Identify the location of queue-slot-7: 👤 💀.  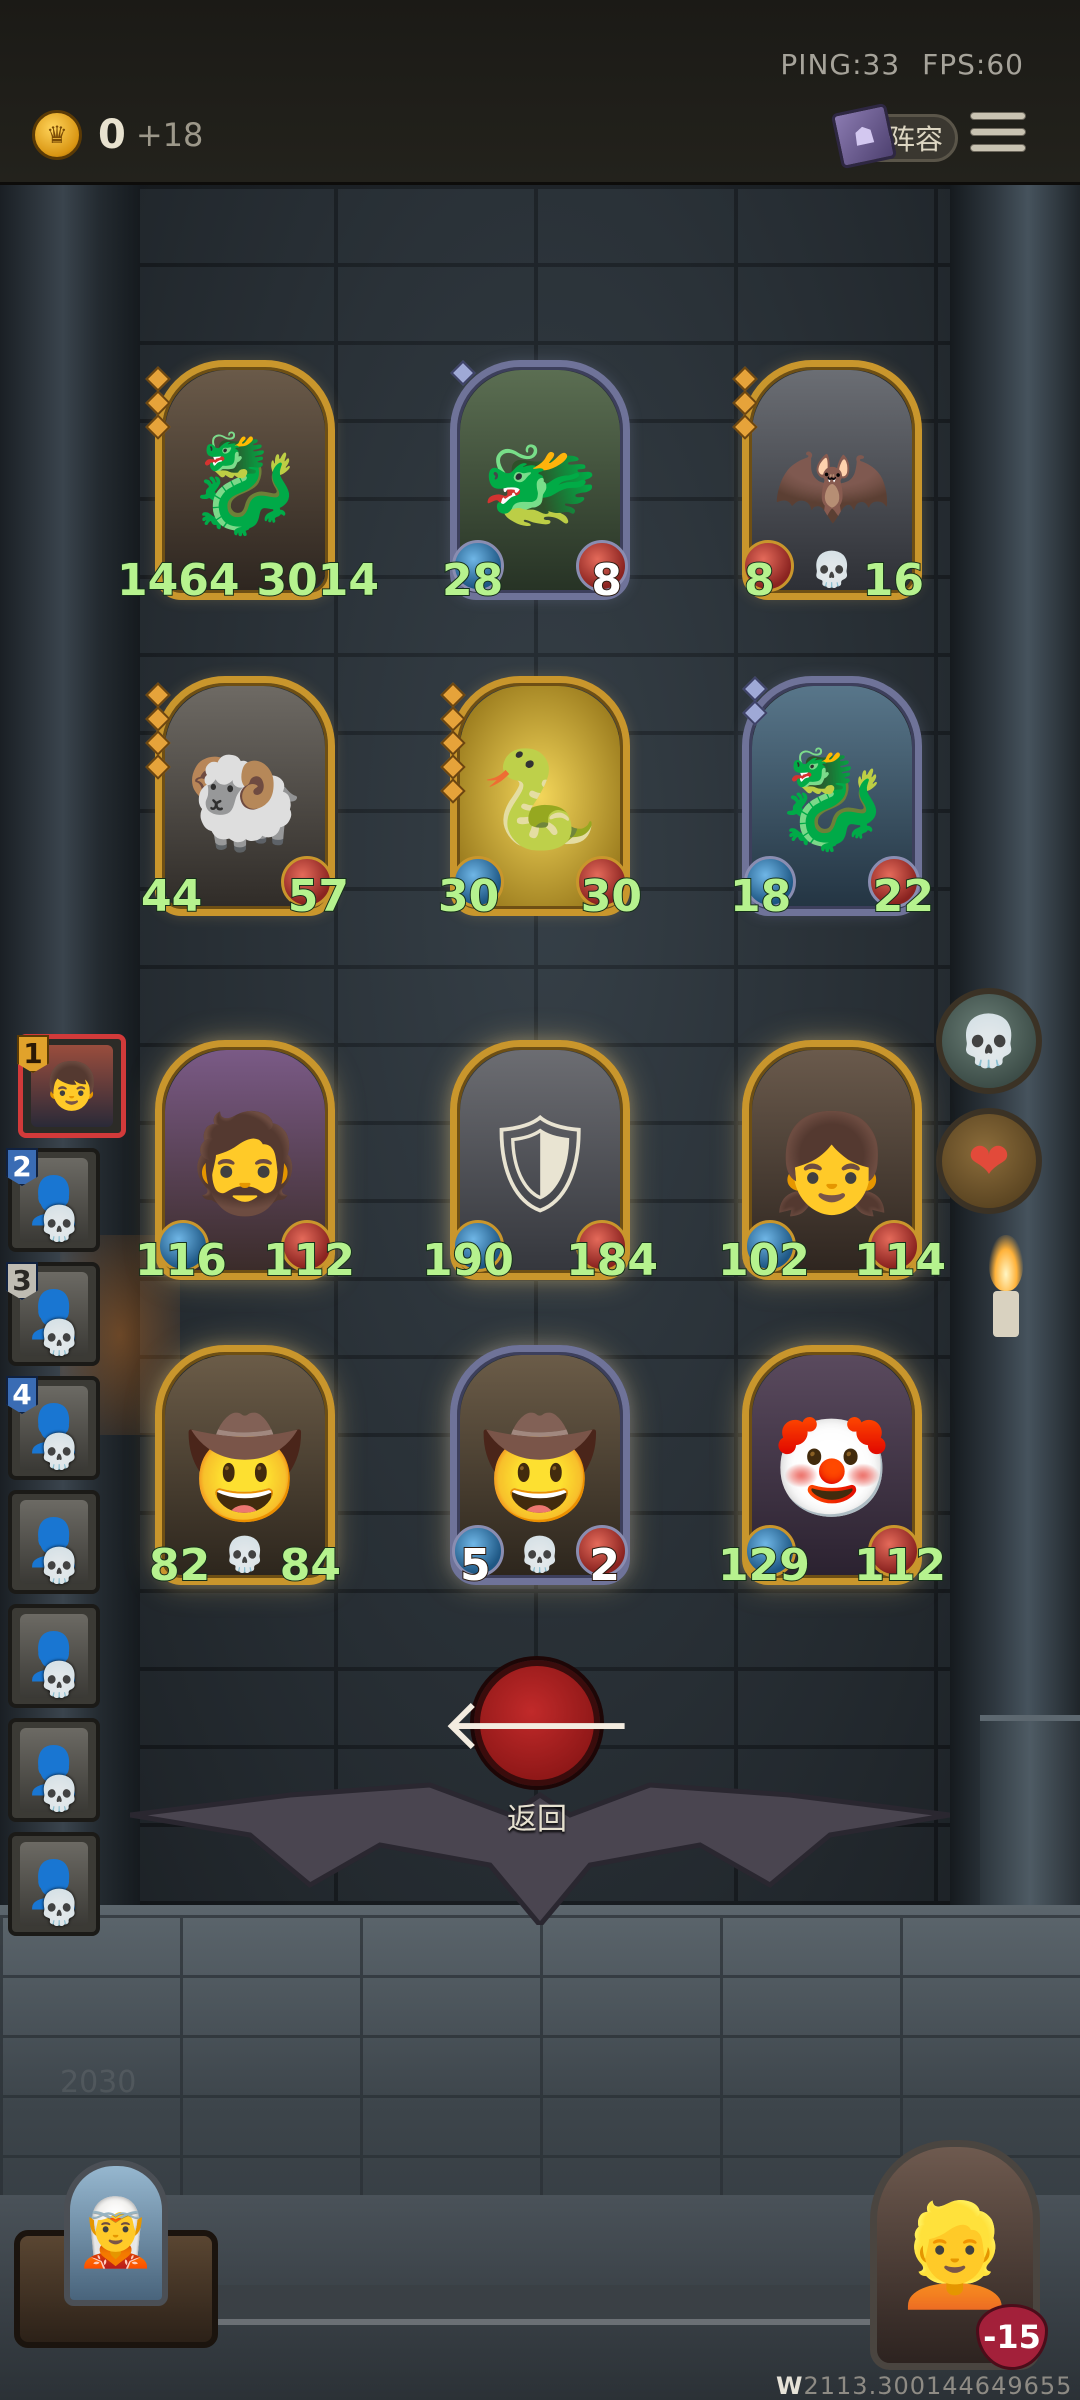
(54, 1770).